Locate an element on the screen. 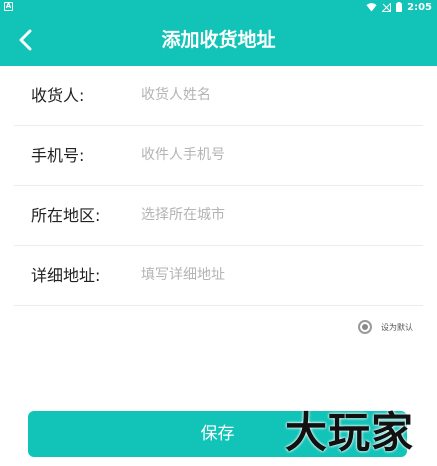 This screenshot has width=437, height=466. page-title: 添加收货地址 is located at coordinates (218, 40).